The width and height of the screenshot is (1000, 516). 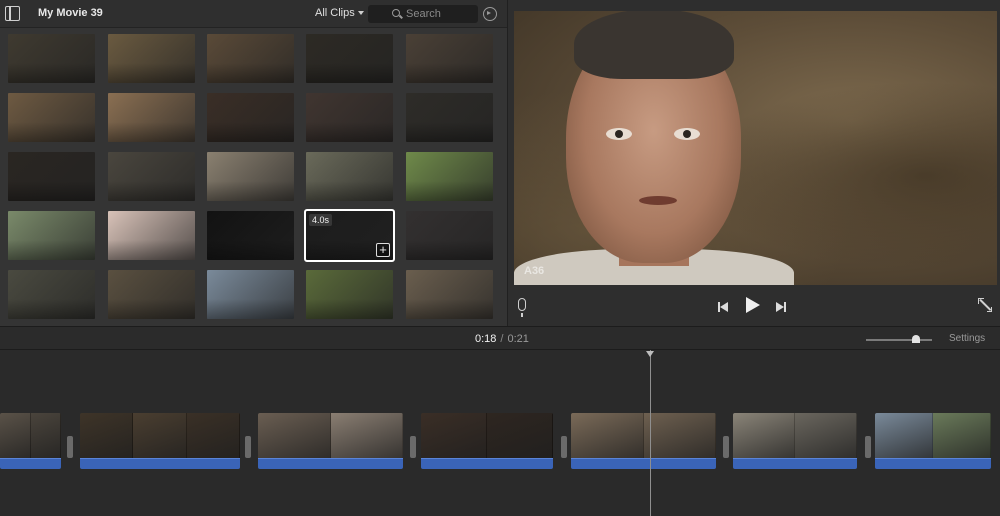 I want to click on zoom-slider-track, so click(x=899, y=340).